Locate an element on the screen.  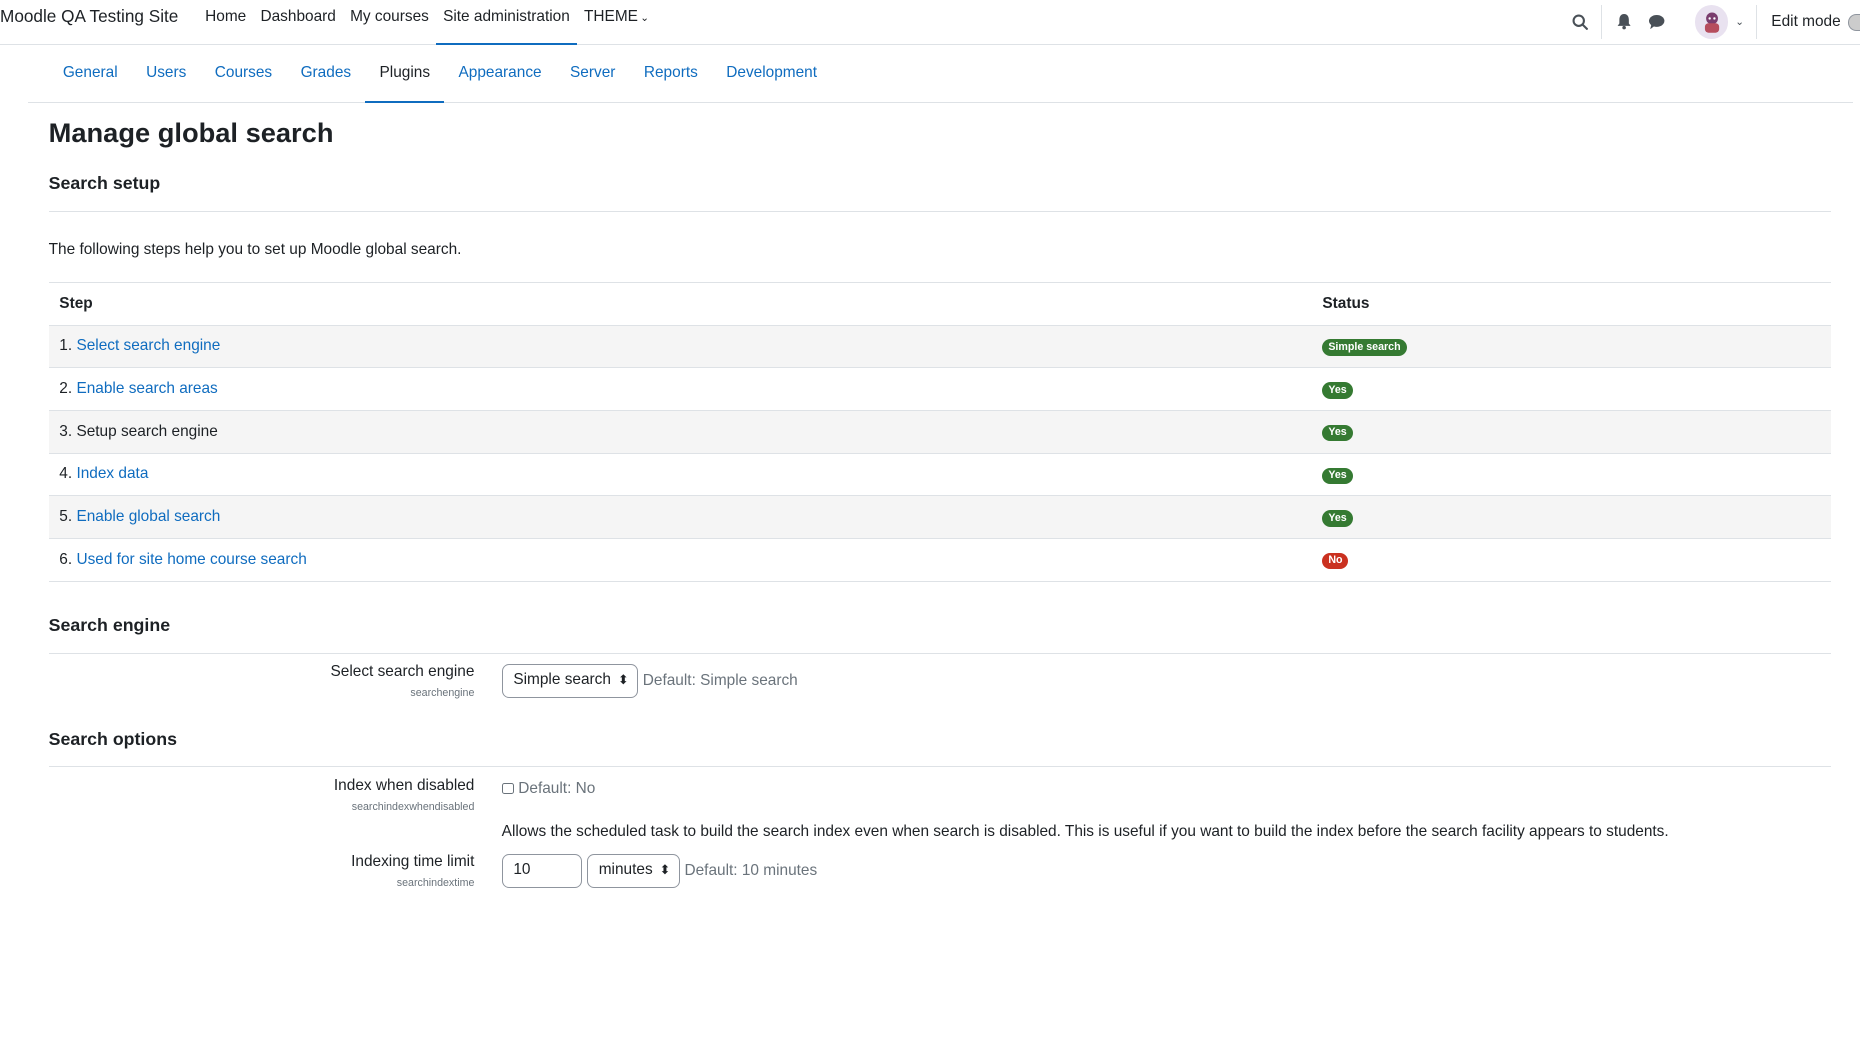
avatar is located at coordinates (1711, 22).